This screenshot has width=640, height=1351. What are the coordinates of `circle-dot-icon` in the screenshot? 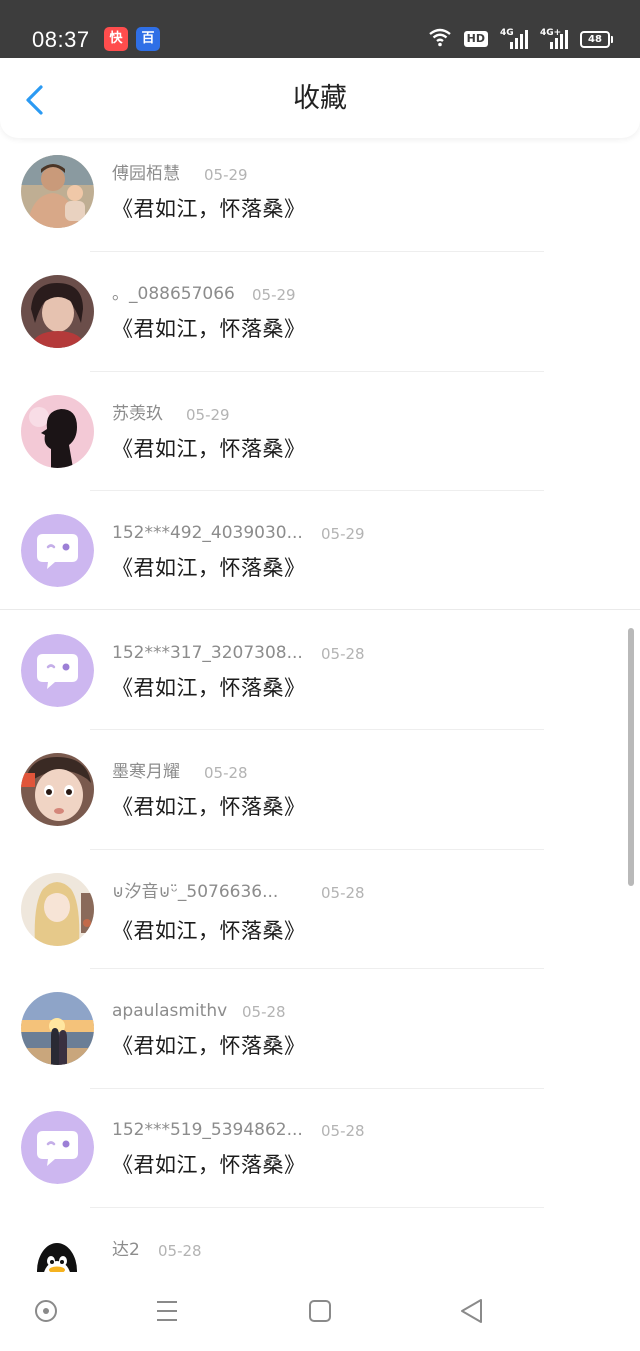 It's located at (46, 1311).